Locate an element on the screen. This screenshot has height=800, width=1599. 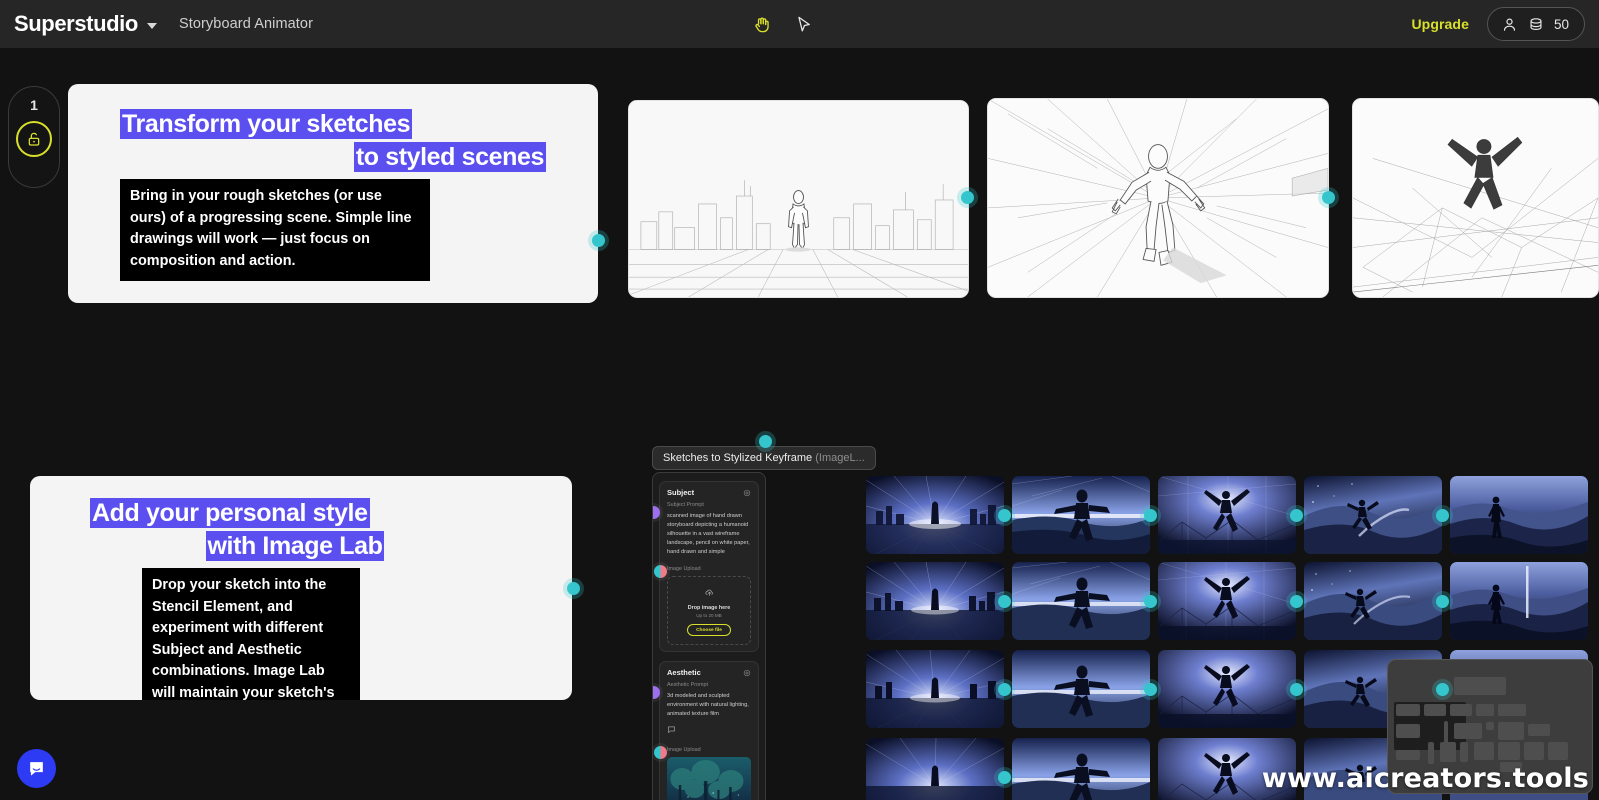
cursor-arrow-icon is located at coordinates (803, 23).